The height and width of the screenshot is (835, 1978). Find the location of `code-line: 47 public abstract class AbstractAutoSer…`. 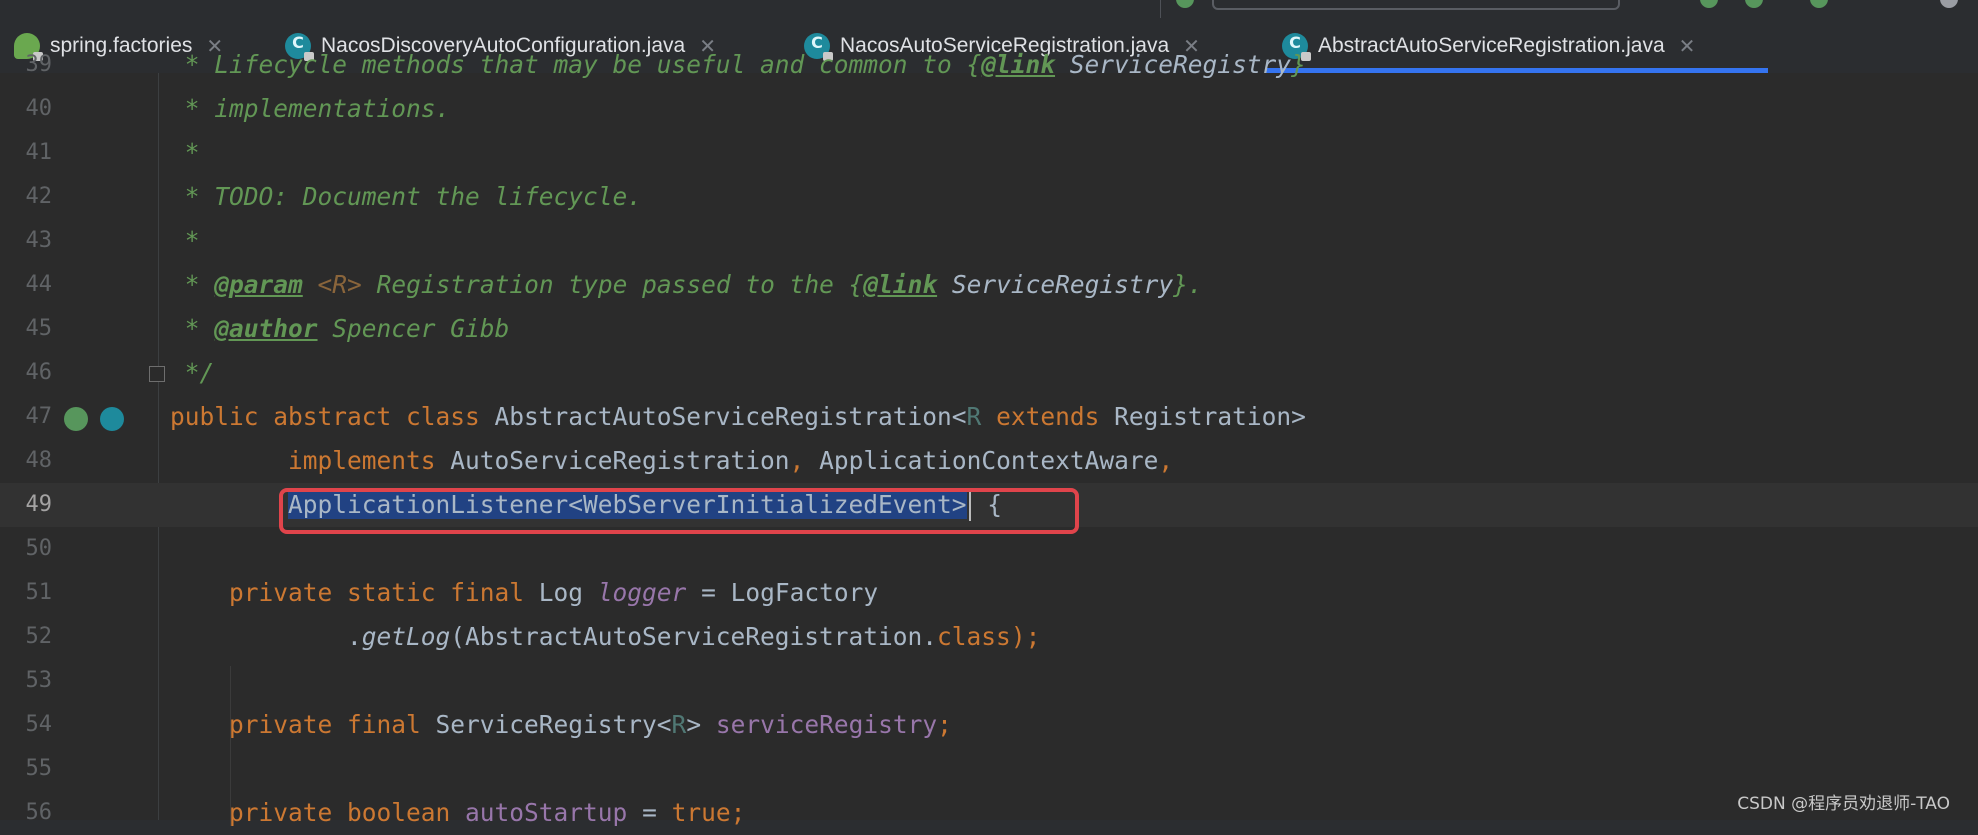

code-line: 47 public abstract class AbstractAutoSer… is located at coordinates (989, 417).